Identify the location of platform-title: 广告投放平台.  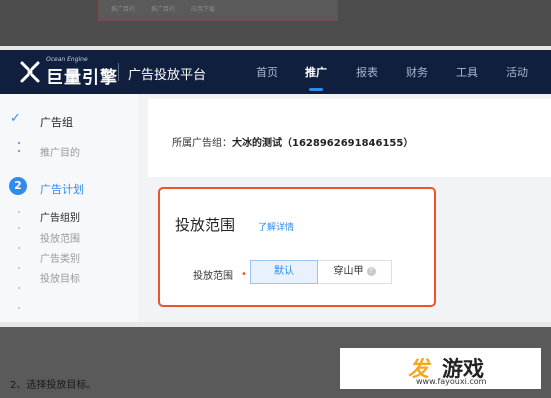
(167, 75).